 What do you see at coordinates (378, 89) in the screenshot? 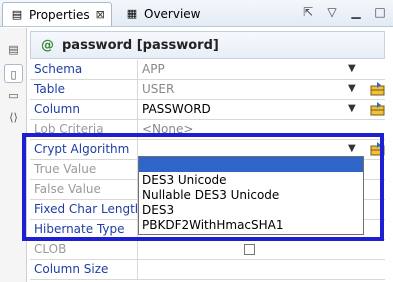
I see `table-link-icon` at bounding box center [378, 89].